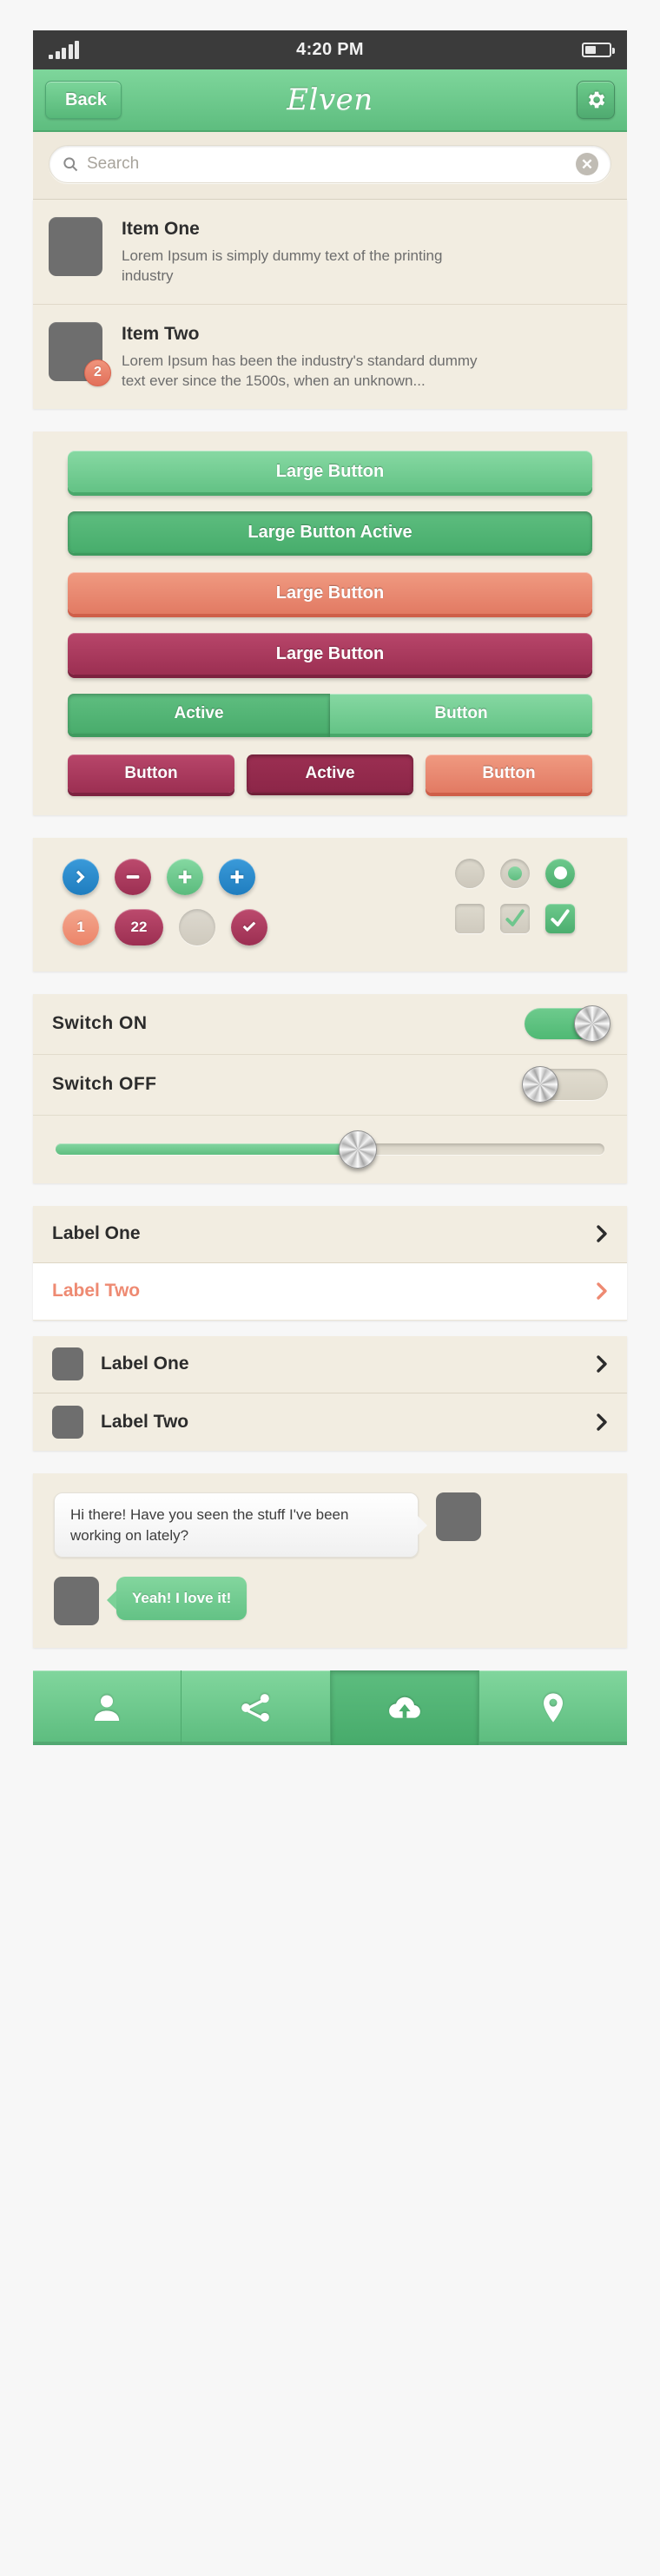 This screenshot has height=2576, width=660. I want to click on selection-controls, so click(526, 901).